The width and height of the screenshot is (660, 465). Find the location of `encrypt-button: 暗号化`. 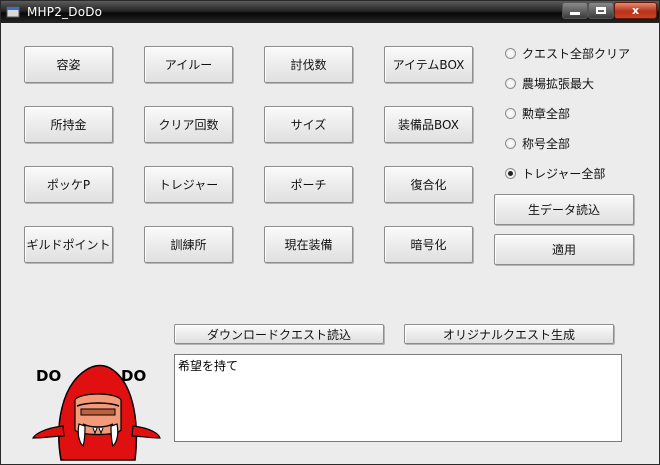

encrypt-button: 暗号化 is located at coordinates (428, 244).